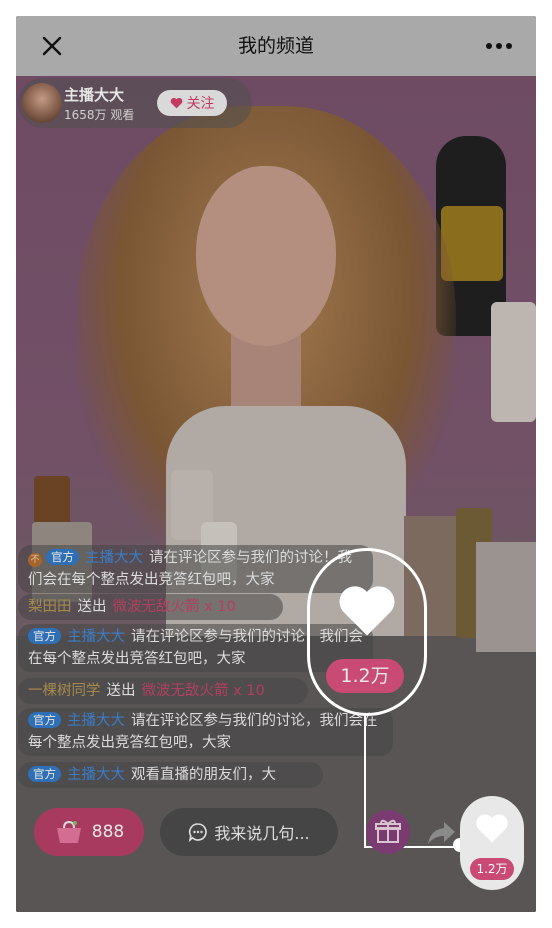  What do you see at coordinates (64, 691) in the screenshot?
I see `chat-username: 一棵树同学` at bounding box center [64, 691].